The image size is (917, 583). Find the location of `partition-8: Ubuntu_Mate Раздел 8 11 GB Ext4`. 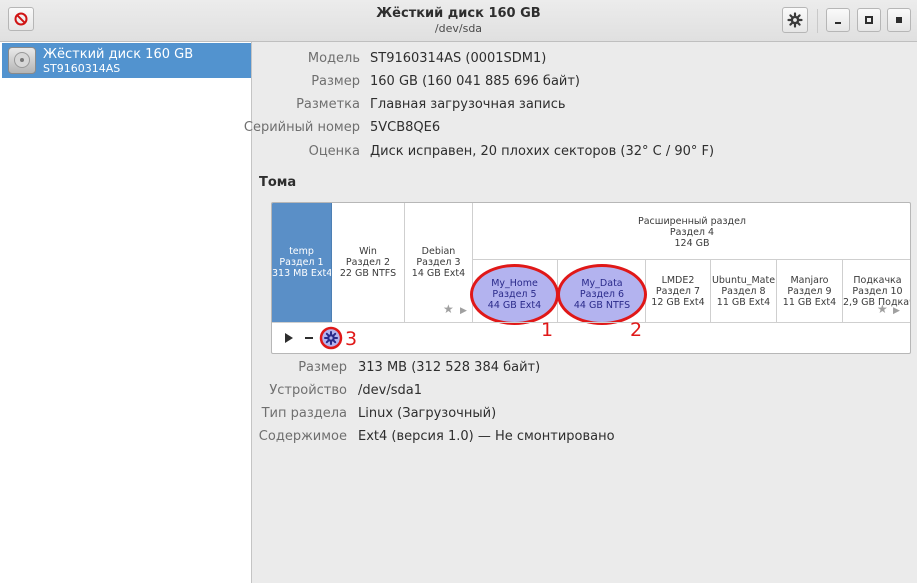

partition-8: Ubuntu_Mate Раздел 8 11 GB Ext4 is located at coordinates (744, 291).